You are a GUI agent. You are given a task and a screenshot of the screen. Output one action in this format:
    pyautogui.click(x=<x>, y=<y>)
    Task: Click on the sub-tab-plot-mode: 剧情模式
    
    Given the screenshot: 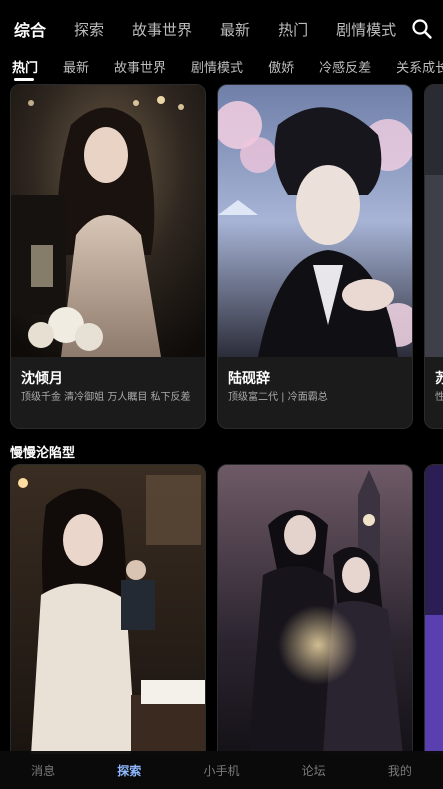 What is the action you would take?
    pyautogui.click(x=217, y=66)
    